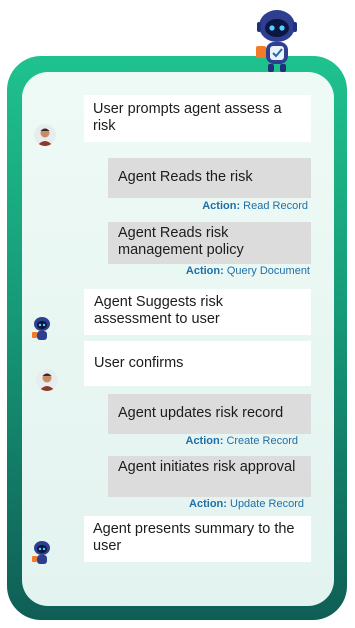 The height and width of the screenshot is (628, 355). I want to click on message-bubble: User prompts agent assess a risk, so click(197, 118).